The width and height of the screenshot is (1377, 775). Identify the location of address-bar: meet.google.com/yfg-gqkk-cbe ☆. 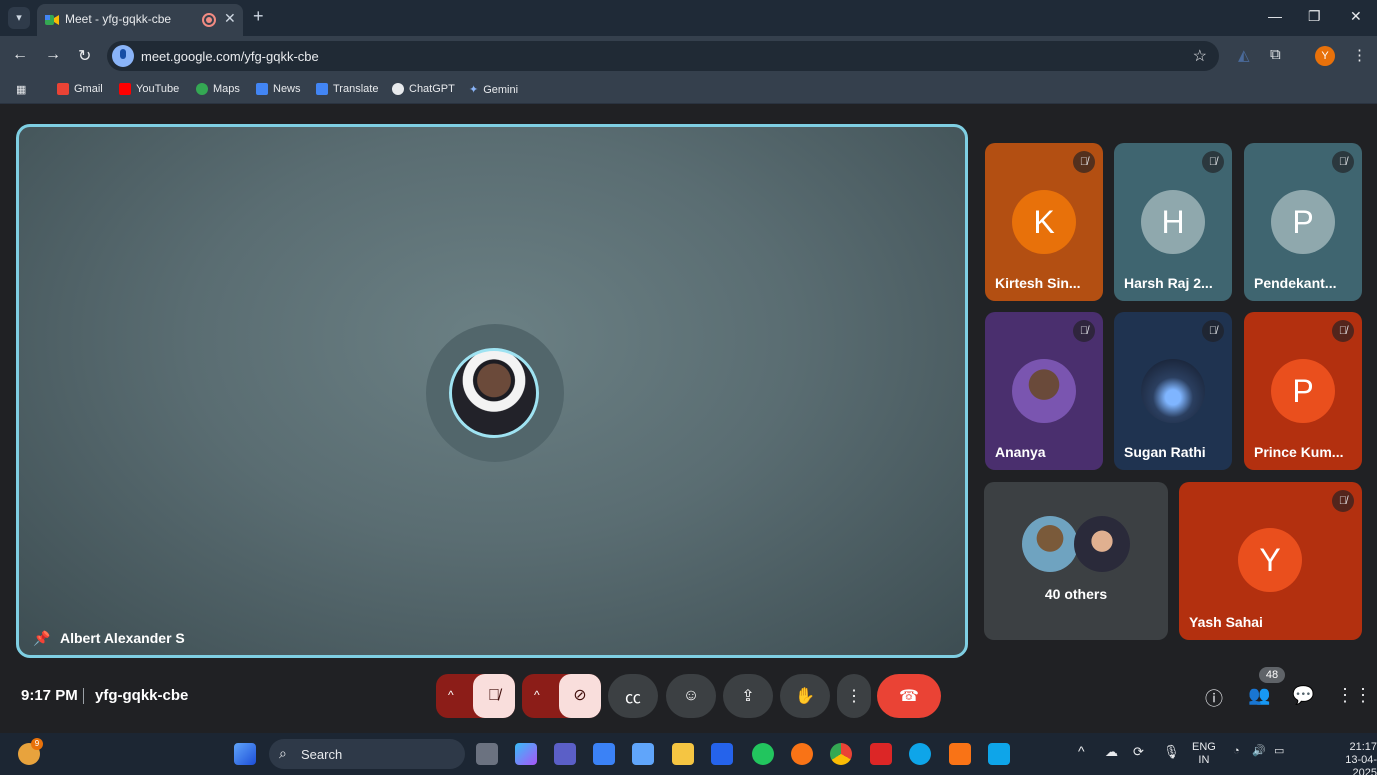
(663, 56).